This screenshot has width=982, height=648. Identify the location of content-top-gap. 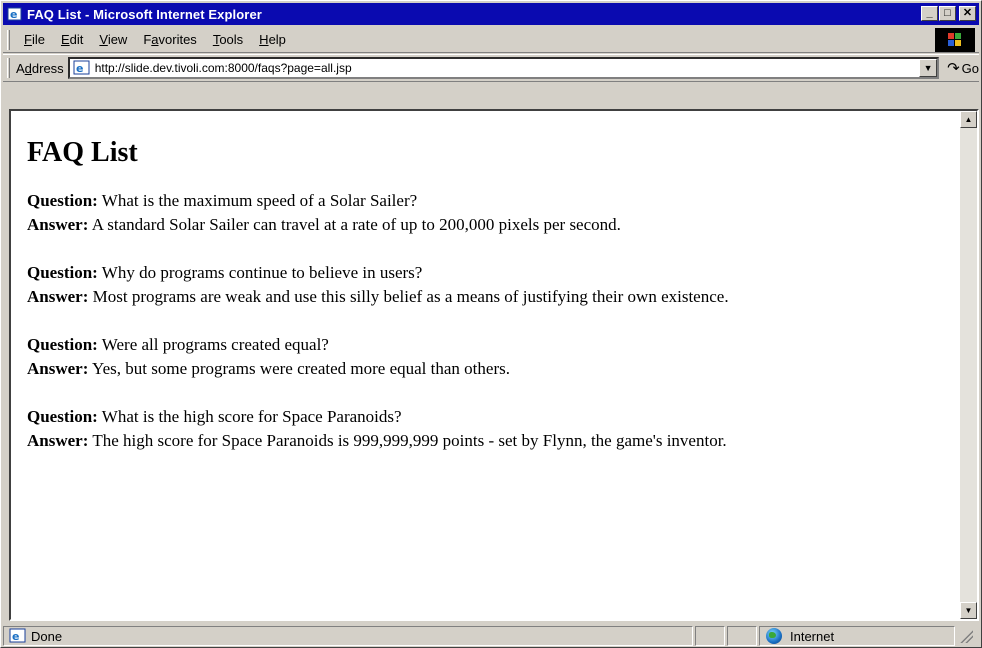
(491, 96).